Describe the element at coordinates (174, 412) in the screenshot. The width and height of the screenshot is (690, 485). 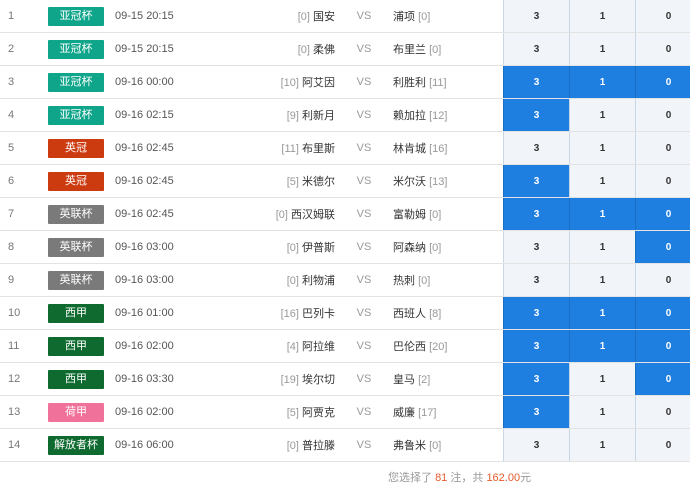
I see `match-time: 09-16 02:00` at that location.